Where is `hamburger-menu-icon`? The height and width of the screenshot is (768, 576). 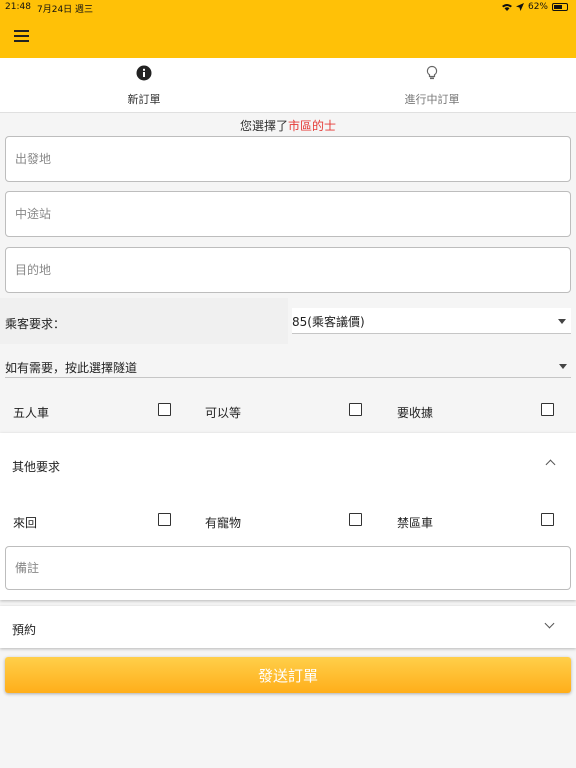
hamburger-menu-icon is located at coordinates (21, 36).